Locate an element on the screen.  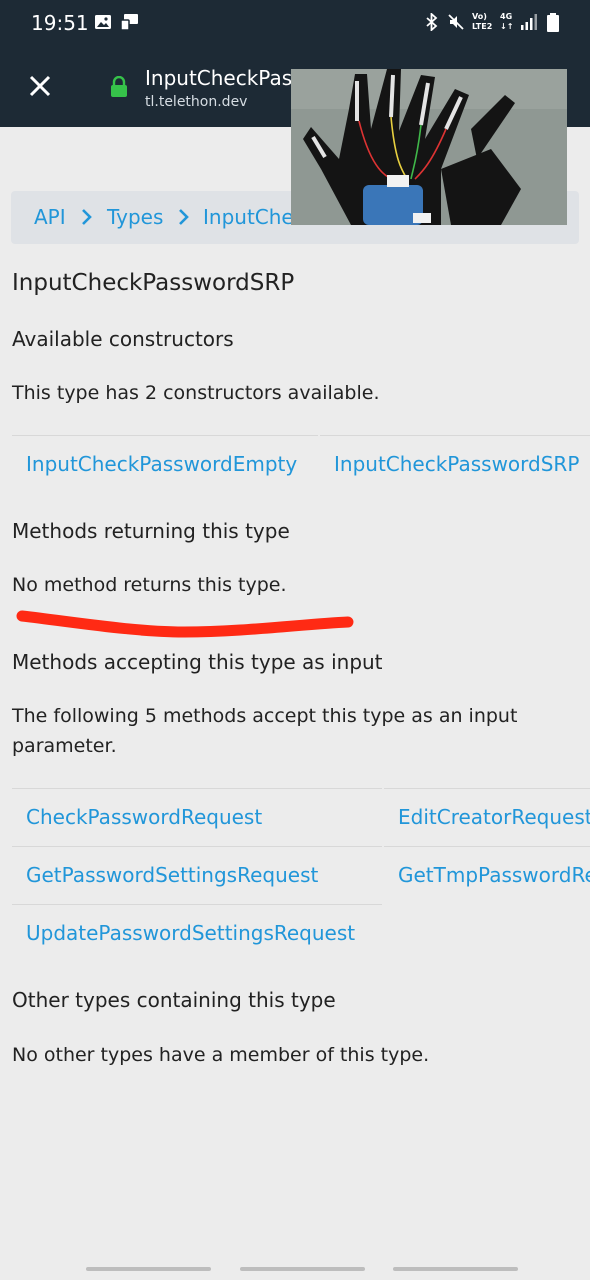
breadcrumb-api: API is located at coordinates (50, 217).